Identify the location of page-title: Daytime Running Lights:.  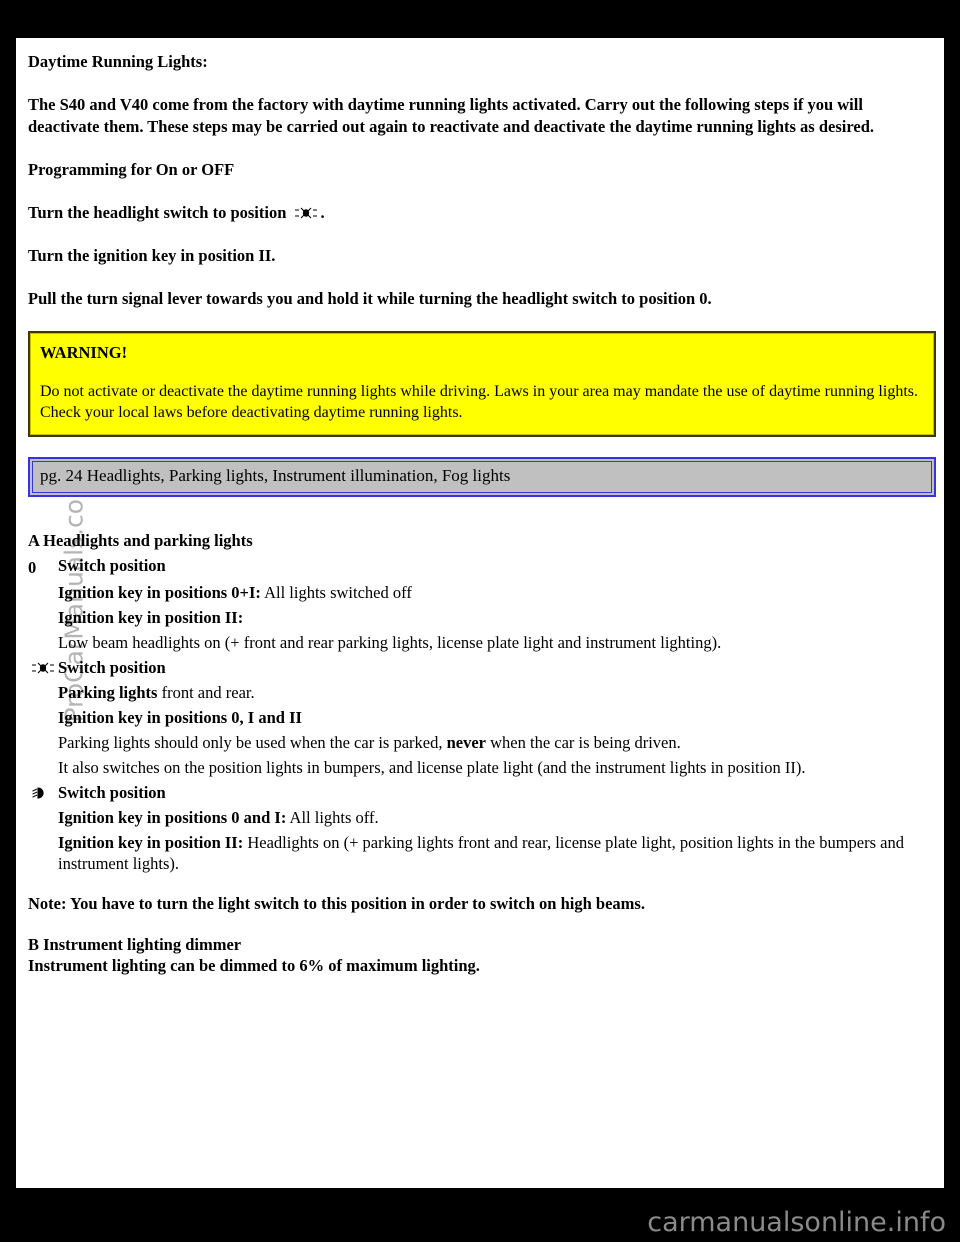
(118, 61).